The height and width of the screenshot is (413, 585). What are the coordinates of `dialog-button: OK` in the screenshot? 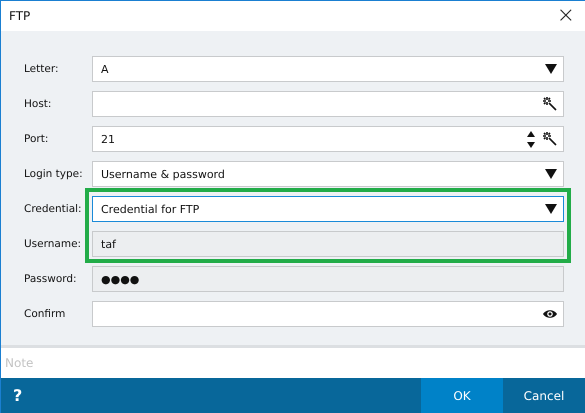 It's located at (462, 395).